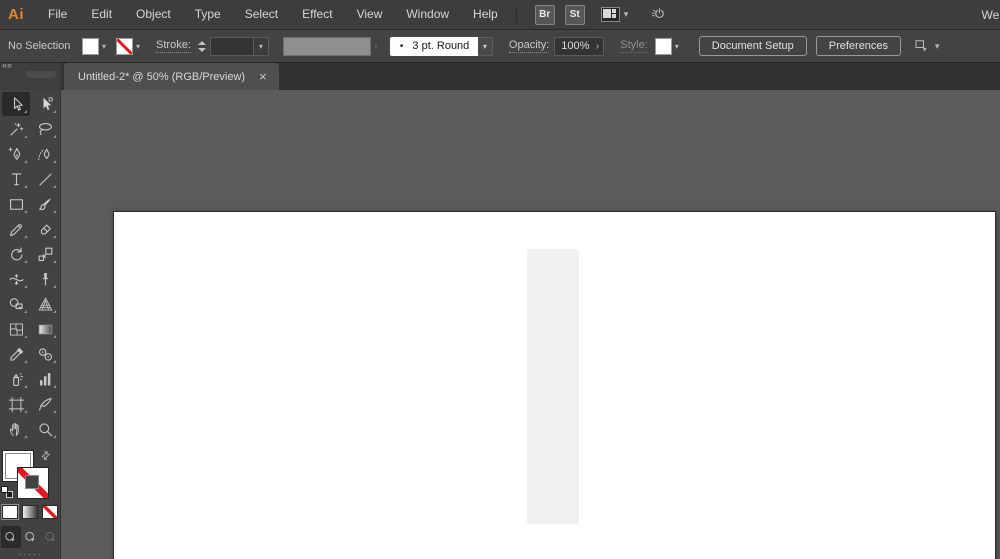  What do you see at coordinates (16, 229) in the screenshot?
I see `pencil-tool` at bounding box center [16, 229].